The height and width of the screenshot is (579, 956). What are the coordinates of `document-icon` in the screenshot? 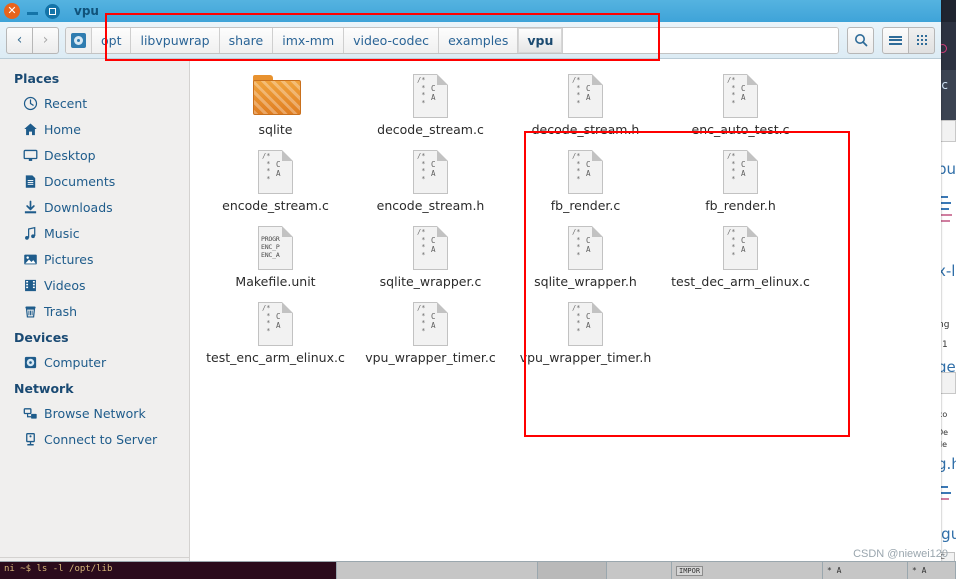 It's located at (30, 181).